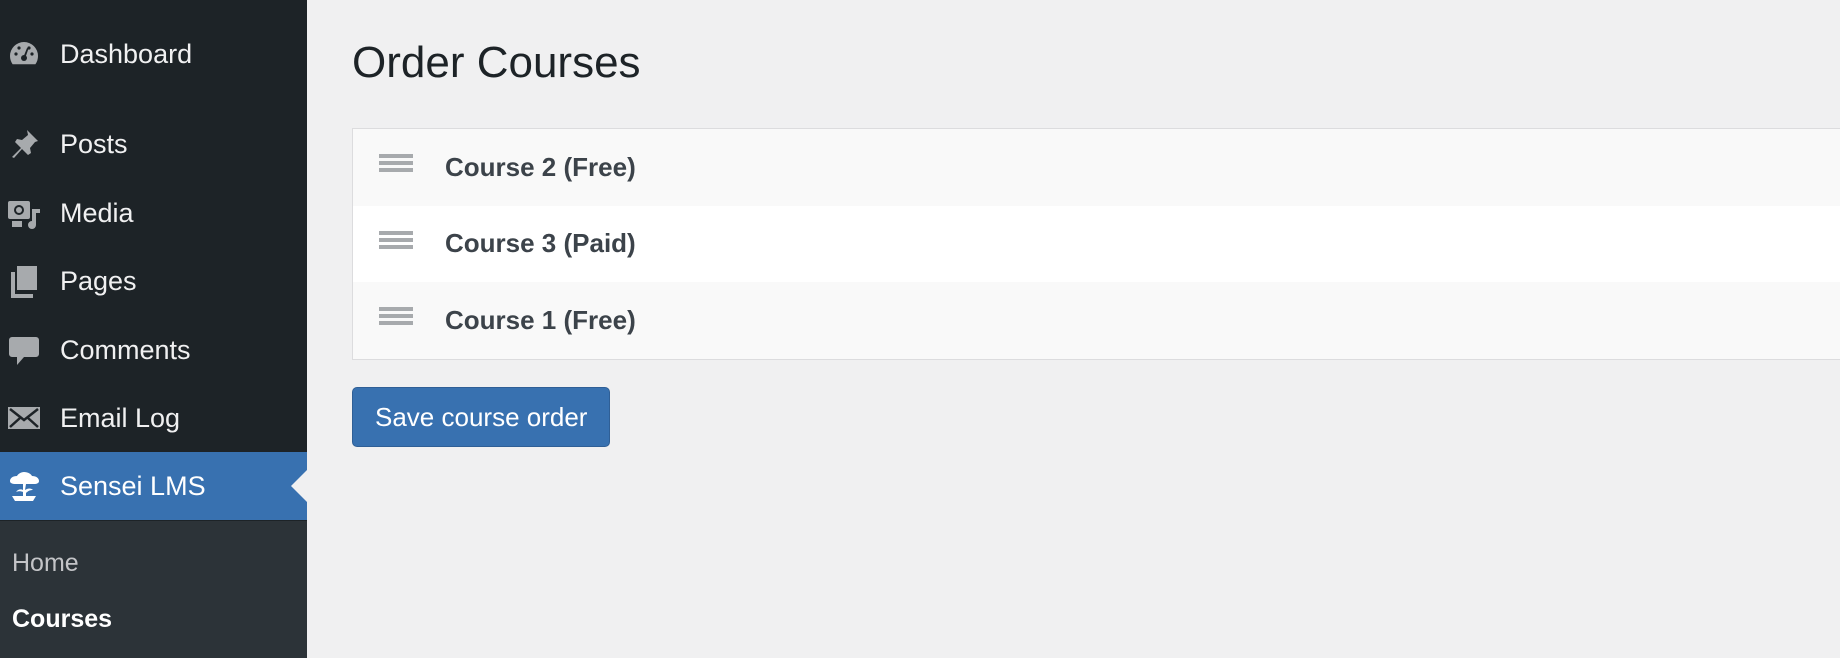  I want to click on list-item: Course 3 (Paid), so click(1096, 244).